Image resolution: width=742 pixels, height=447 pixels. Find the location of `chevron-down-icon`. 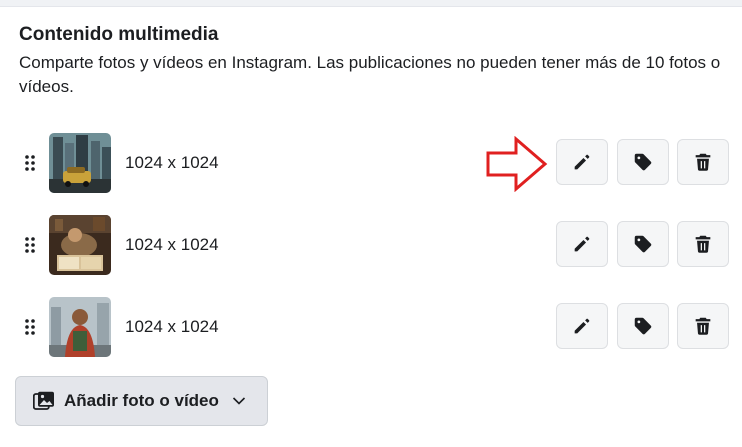

chevron-down-icon is located at coordinates (239, 401).